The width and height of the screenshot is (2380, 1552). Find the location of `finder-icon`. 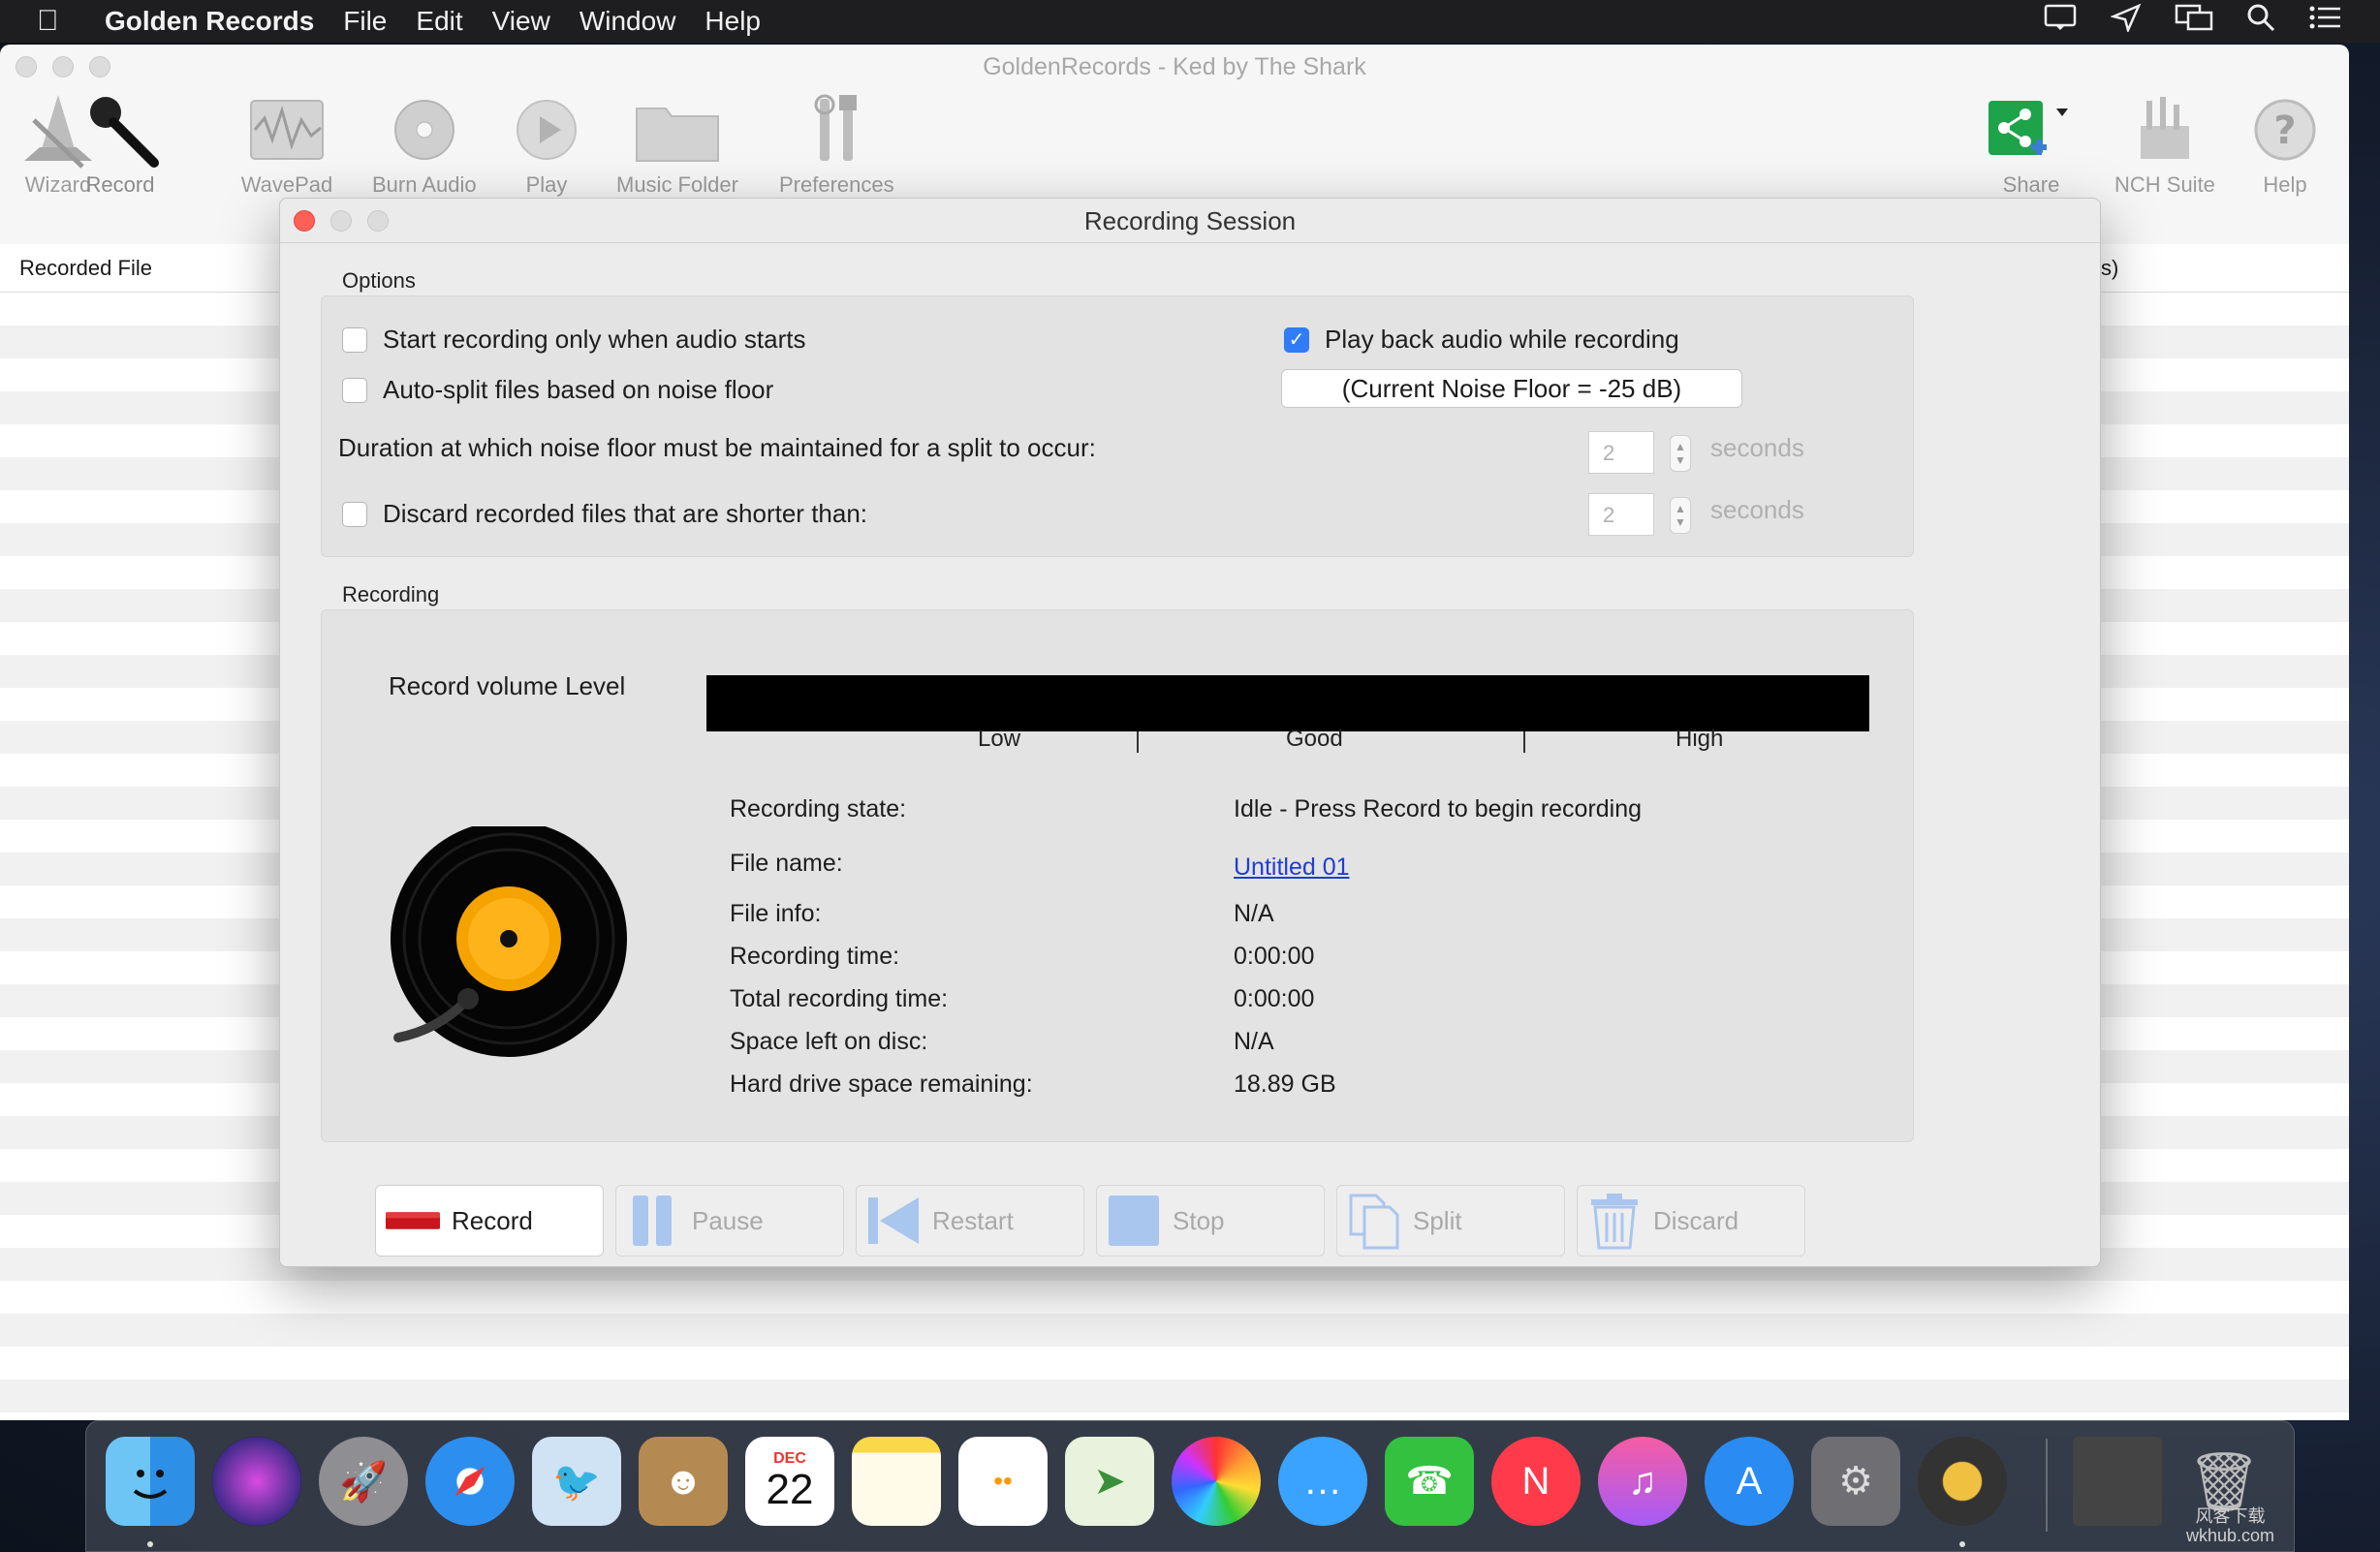

finder-icon is located at coordinates (150, 1482).